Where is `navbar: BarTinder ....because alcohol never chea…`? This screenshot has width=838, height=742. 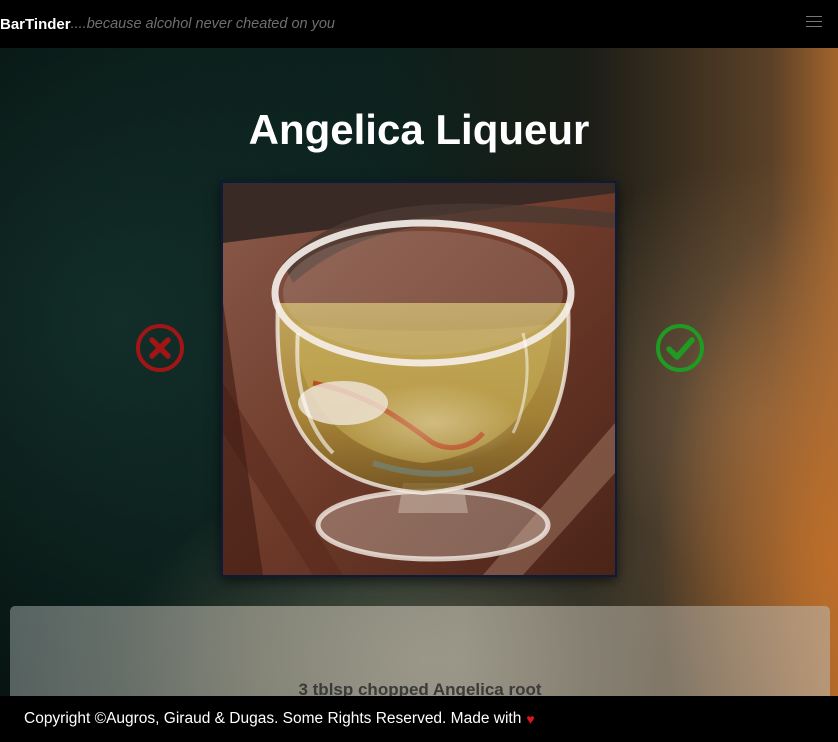
navbar: BarTinder ....because alcohol never chea… is located at coordinates (419, 24).